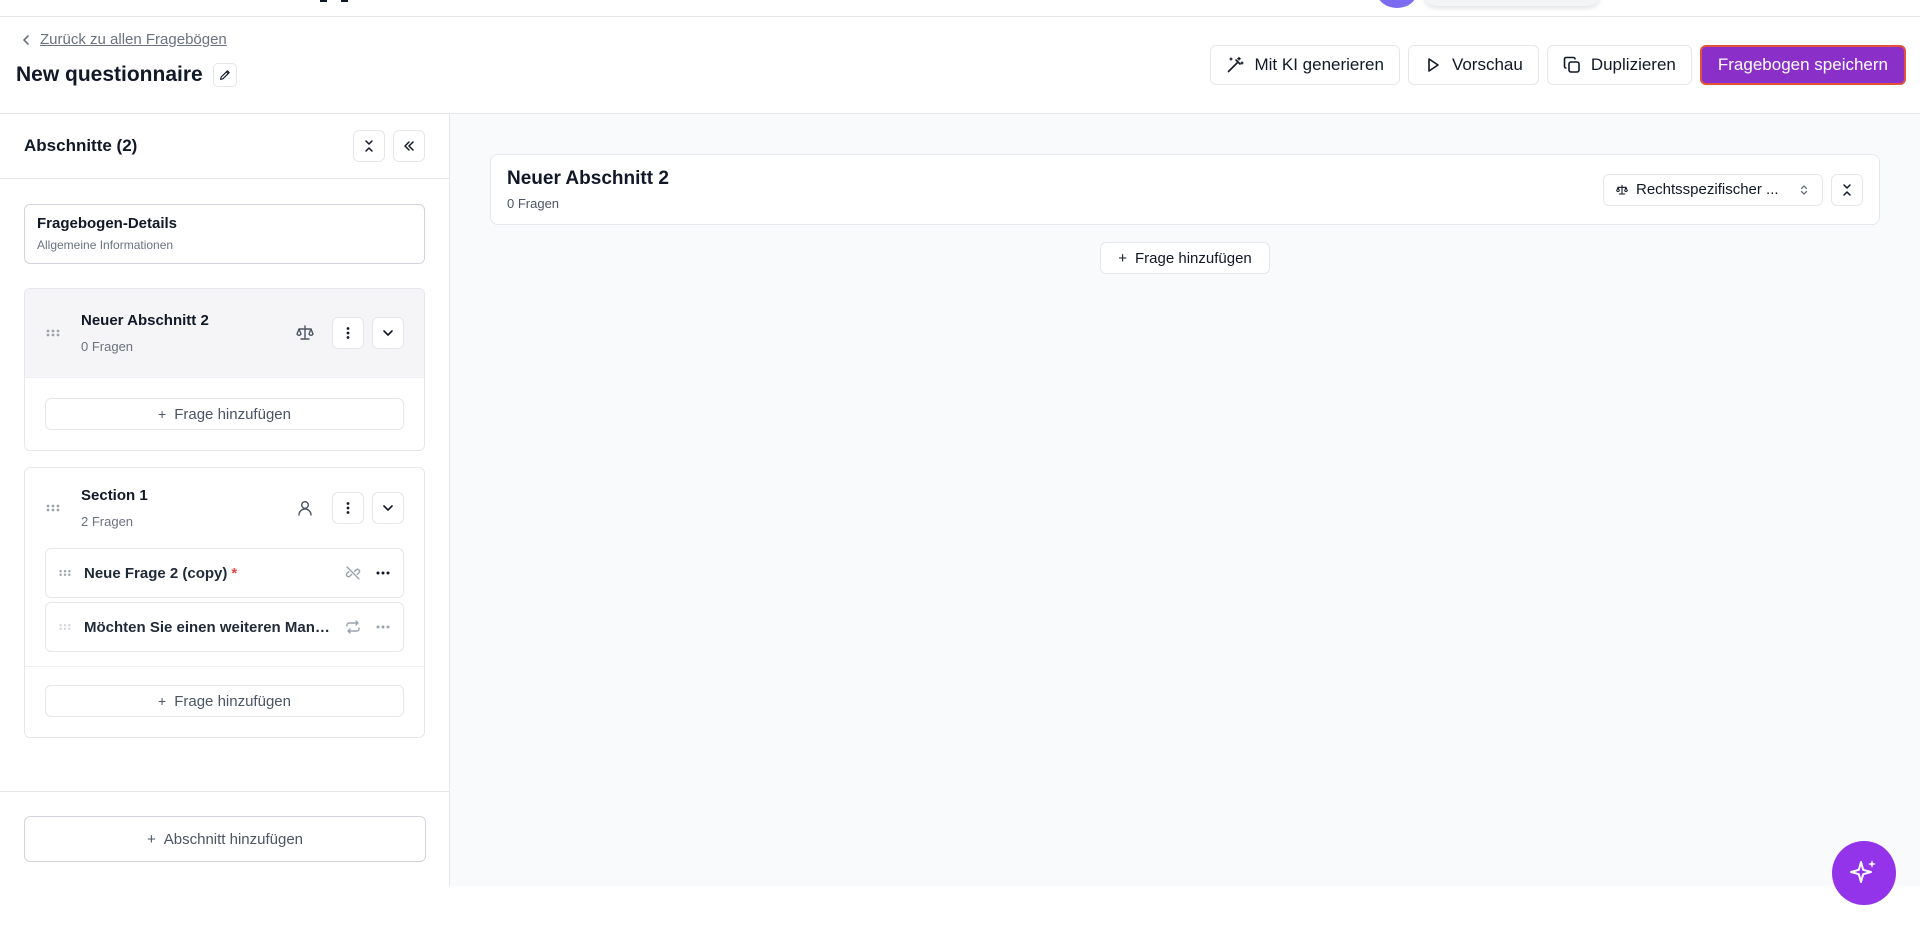 This screenshot has height=929, width=1920. I want to click on play-icon, so click(1433, 65).